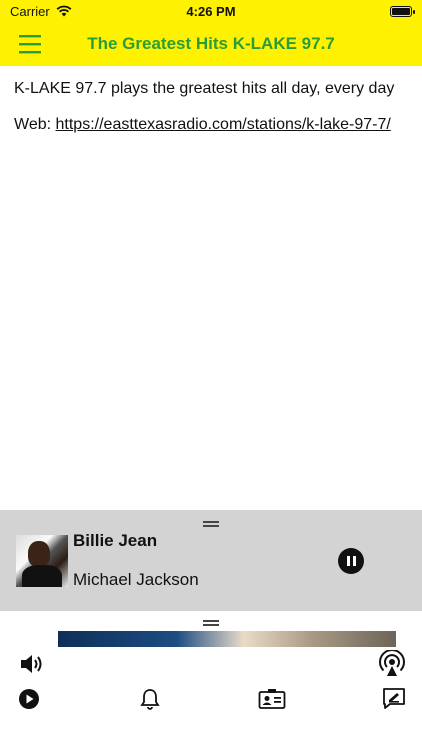 The image size is (422, 750). I want to click on track-title: Billie Jean, so click(115, 540).